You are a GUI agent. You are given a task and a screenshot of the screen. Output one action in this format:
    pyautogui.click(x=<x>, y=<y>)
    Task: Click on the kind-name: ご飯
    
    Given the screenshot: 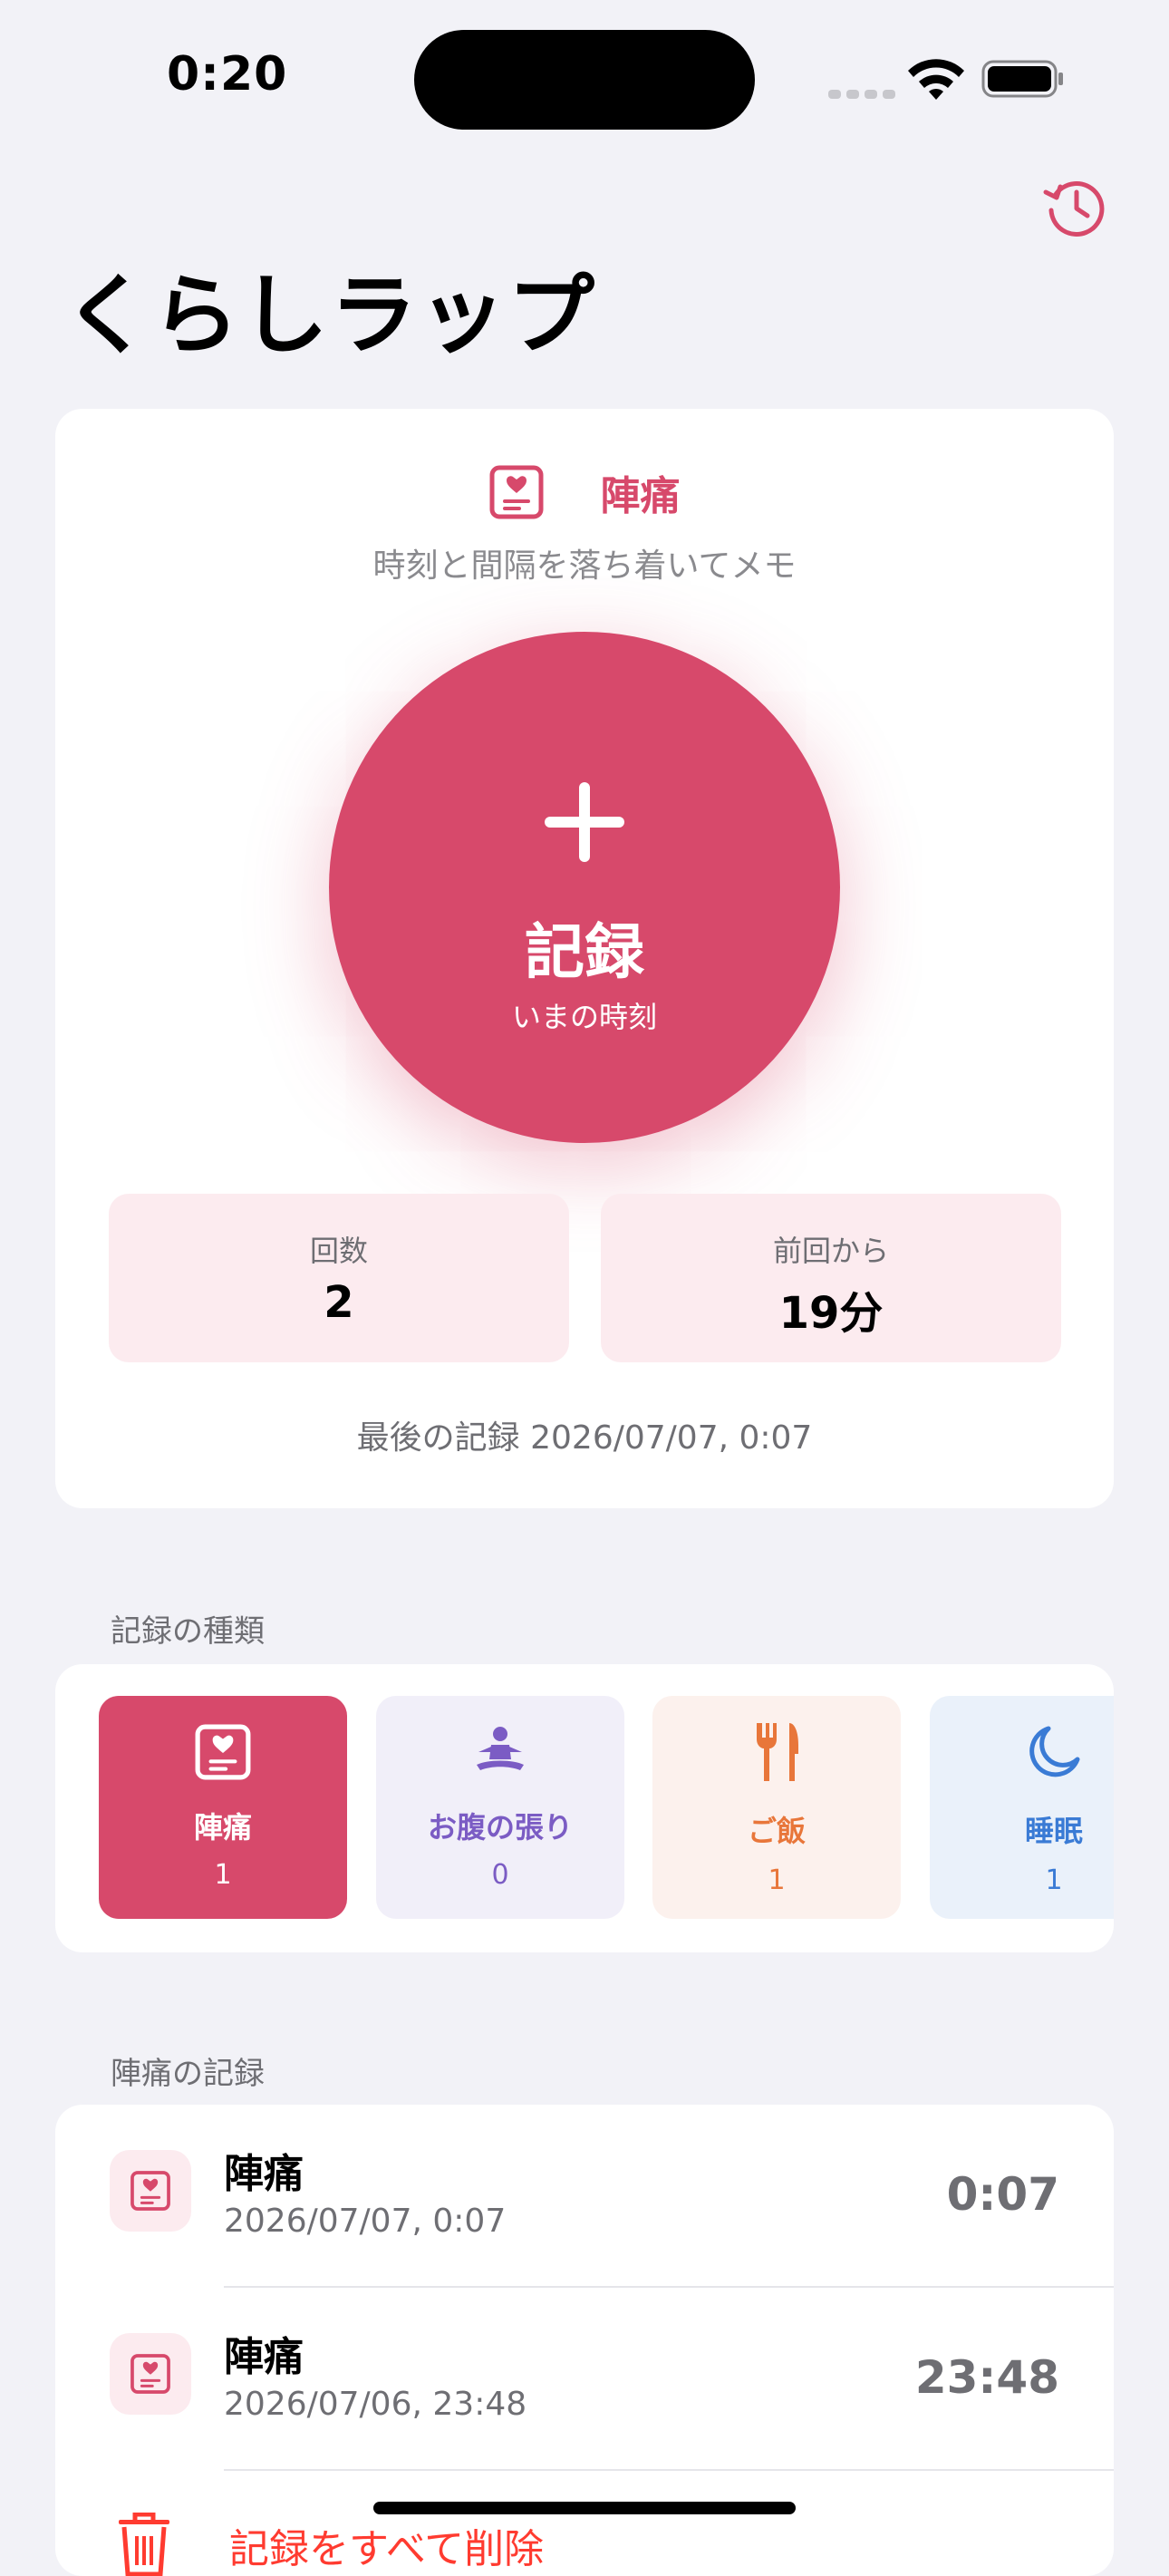 What is the action you would take?
    pyautogui.click(x=776, y=1831)
    